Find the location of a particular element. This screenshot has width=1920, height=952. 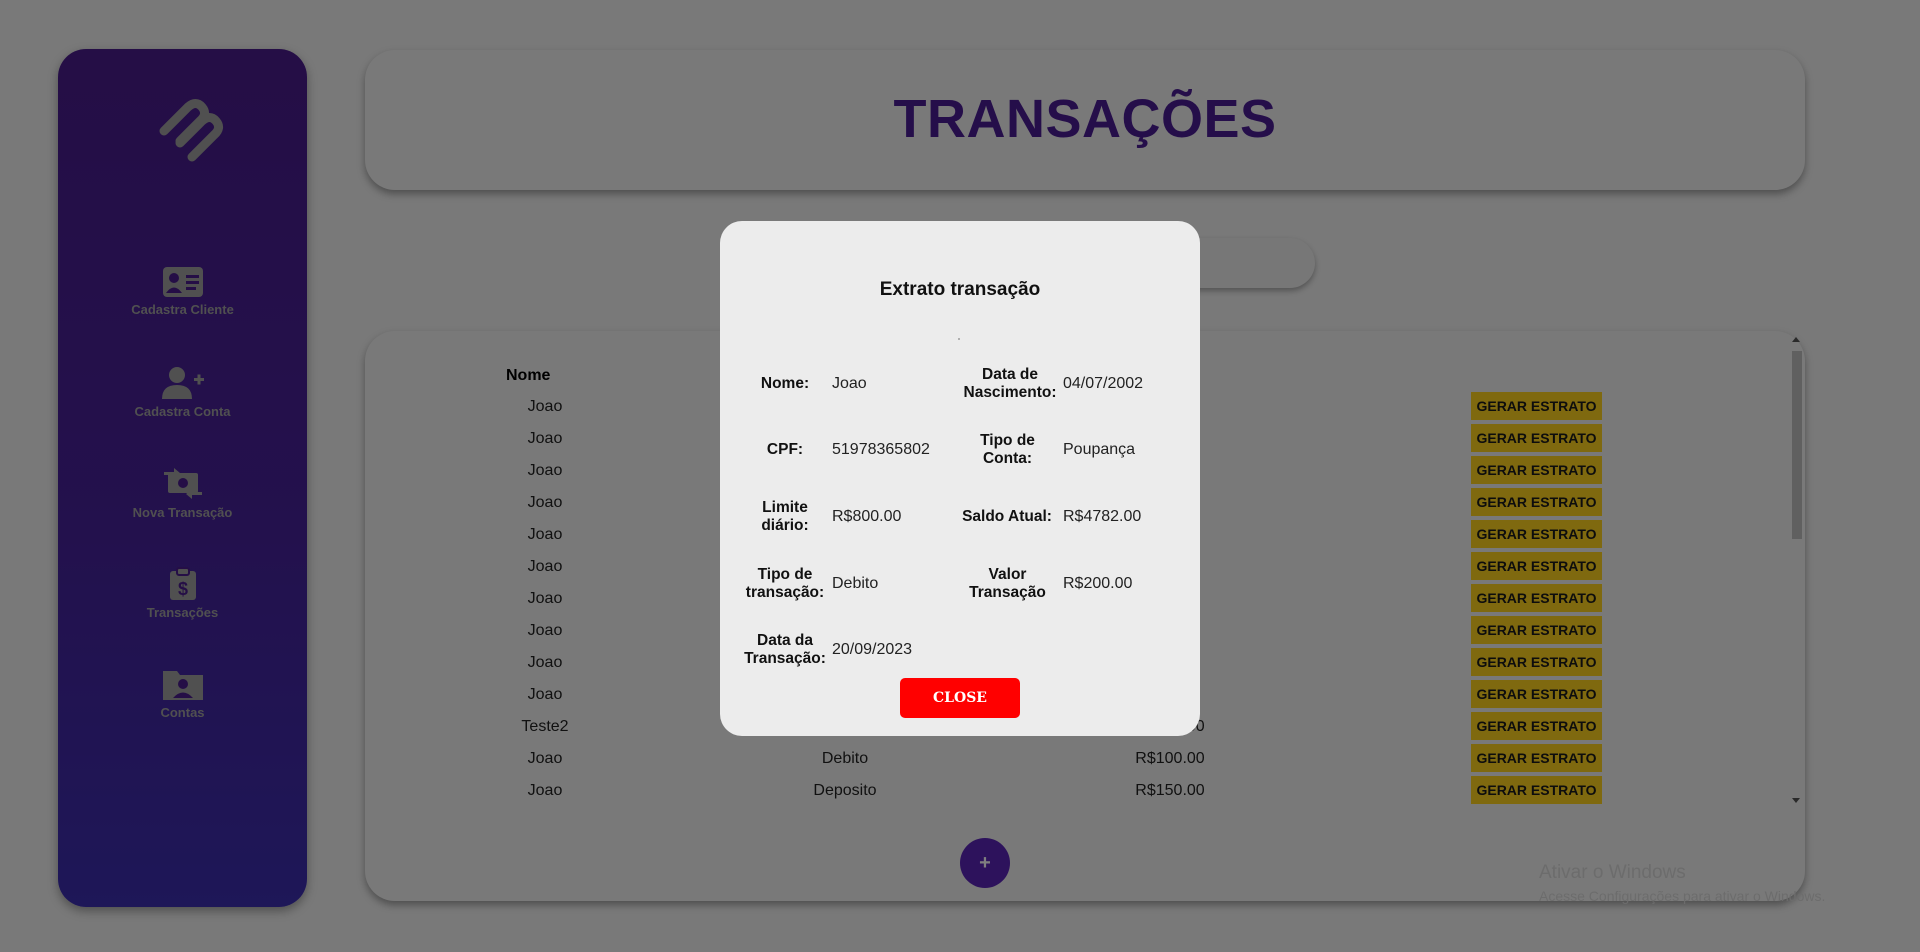

field-label-tipo-conta: Tipo de Conta: is located at coordinates (1007, 449).